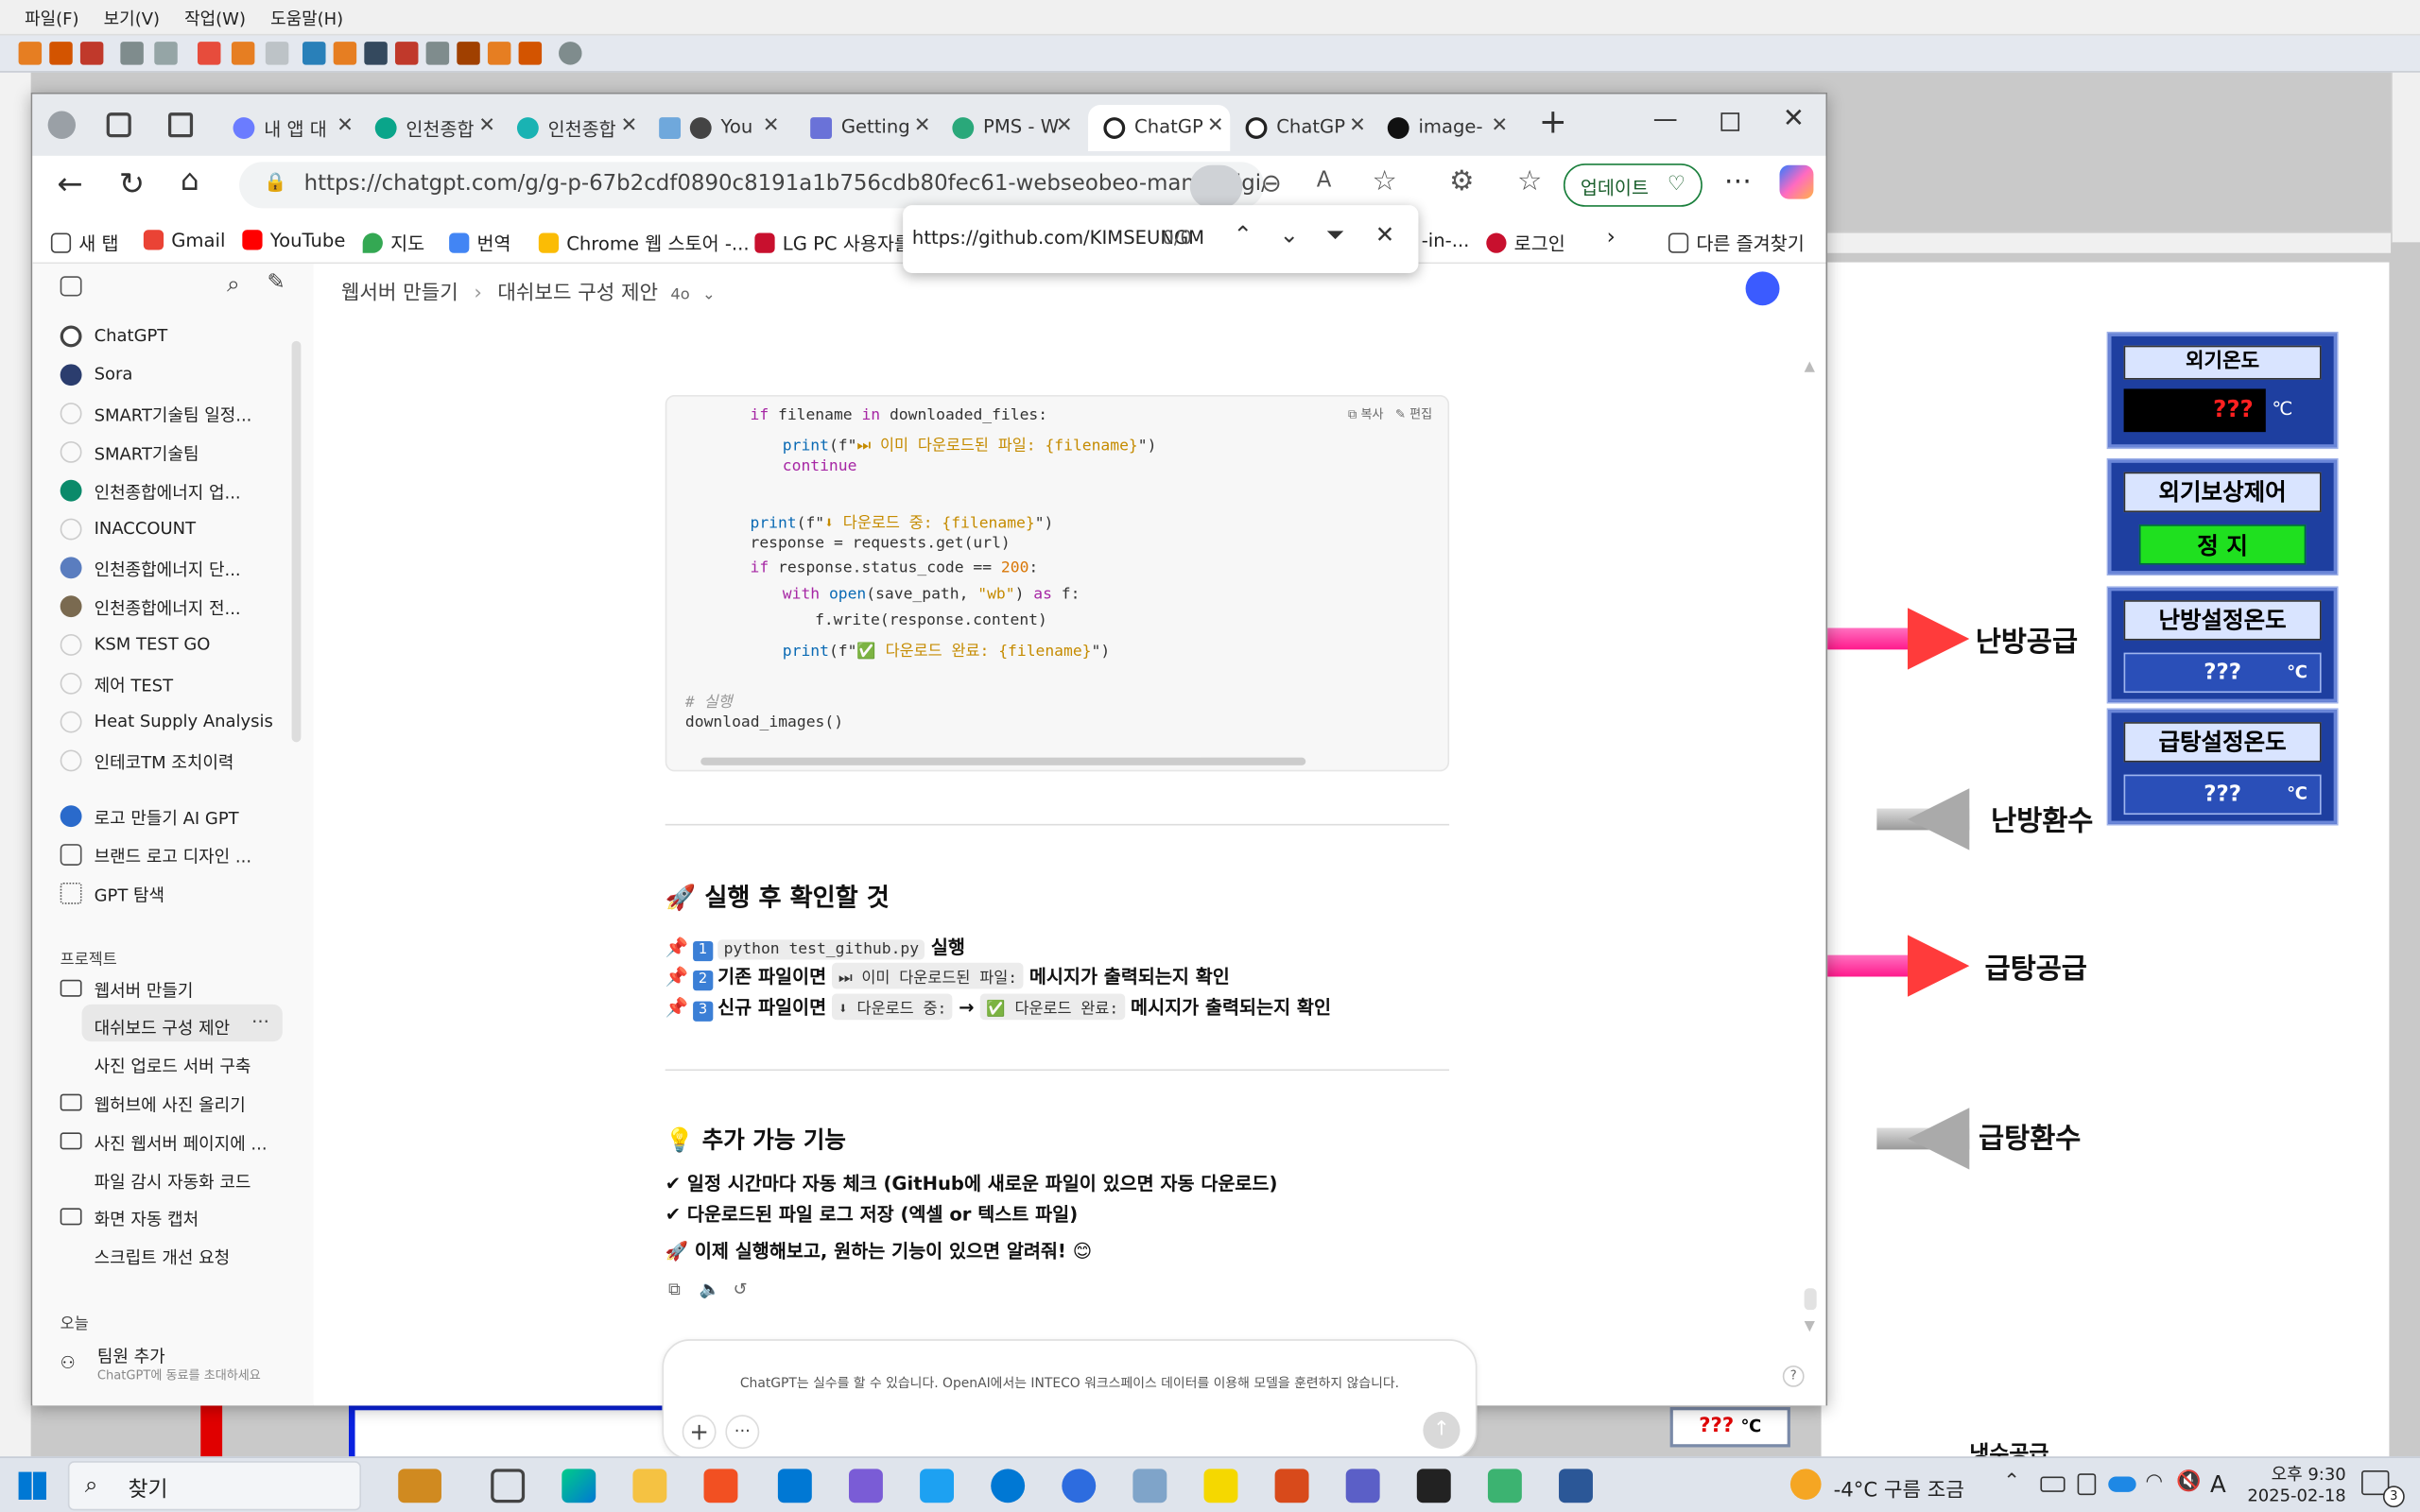 The width and height of the screenshot is (2420, 1512). What do you see at coordinates (276, 282) in the screenshot?
I see `new-chat-icon: ✎` at bounding box center [276, 282].